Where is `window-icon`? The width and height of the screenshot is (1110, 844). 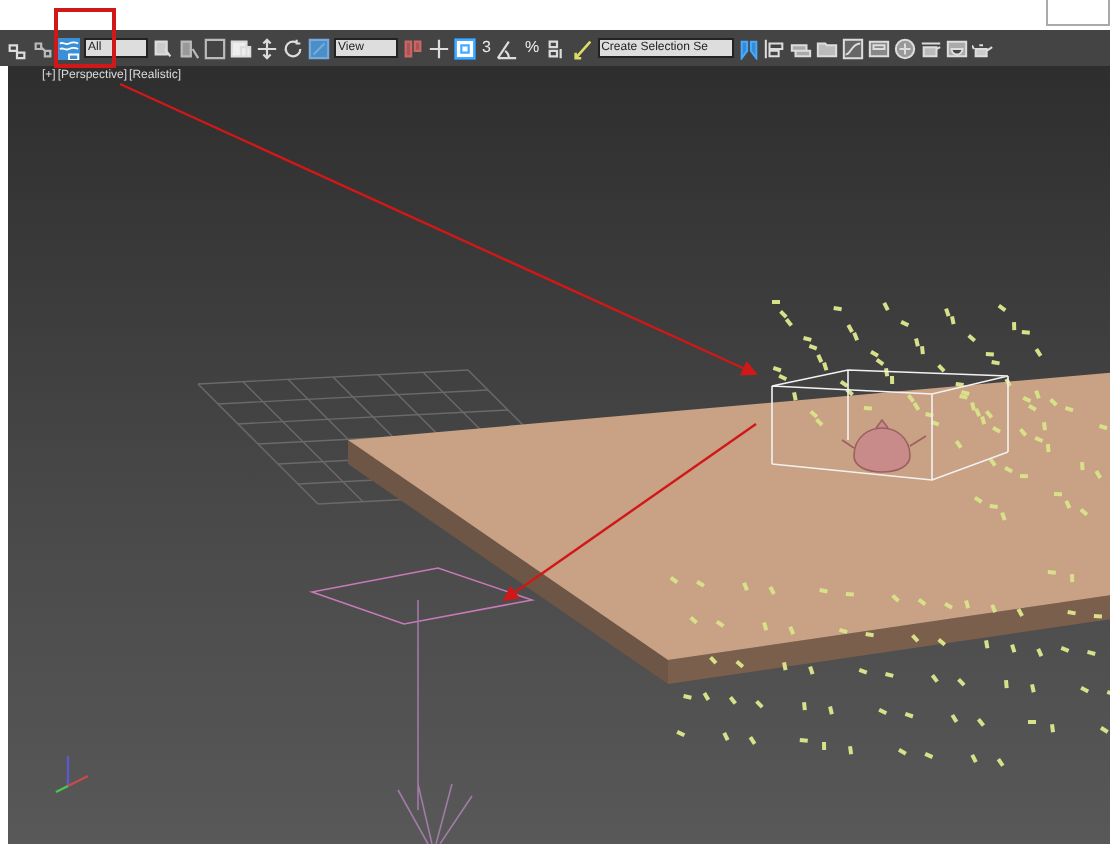 window-icon is located at coordinates (241, 48).